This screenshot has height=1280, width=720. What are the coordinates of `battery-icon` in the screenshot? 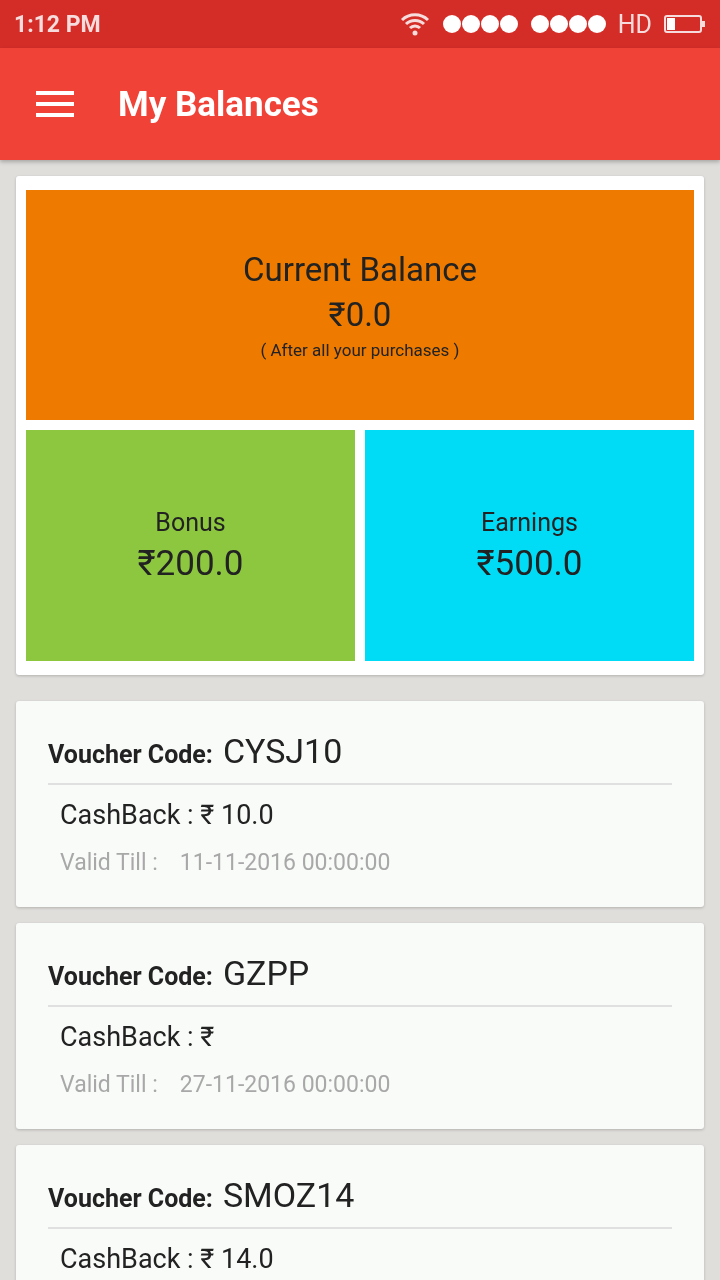 It's located at (685, 24).